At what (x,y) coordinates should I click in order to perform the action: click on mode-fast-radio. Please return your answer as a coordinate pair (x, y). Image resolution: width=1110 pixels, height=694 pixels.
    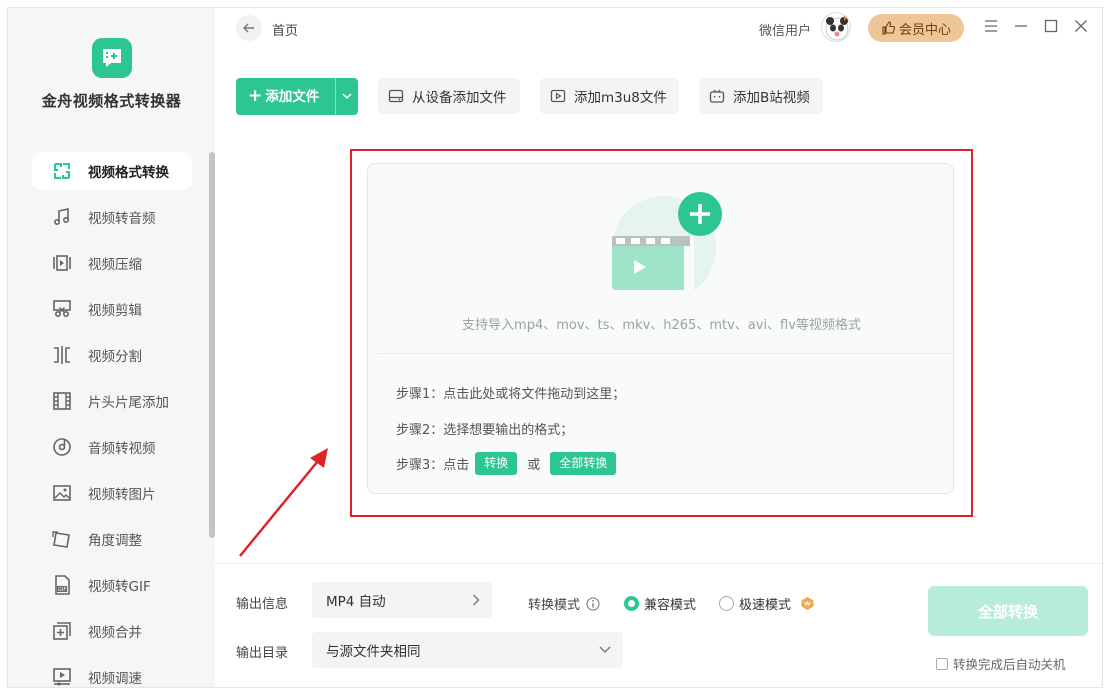
    Looking at the image, I should click on (726, 603).